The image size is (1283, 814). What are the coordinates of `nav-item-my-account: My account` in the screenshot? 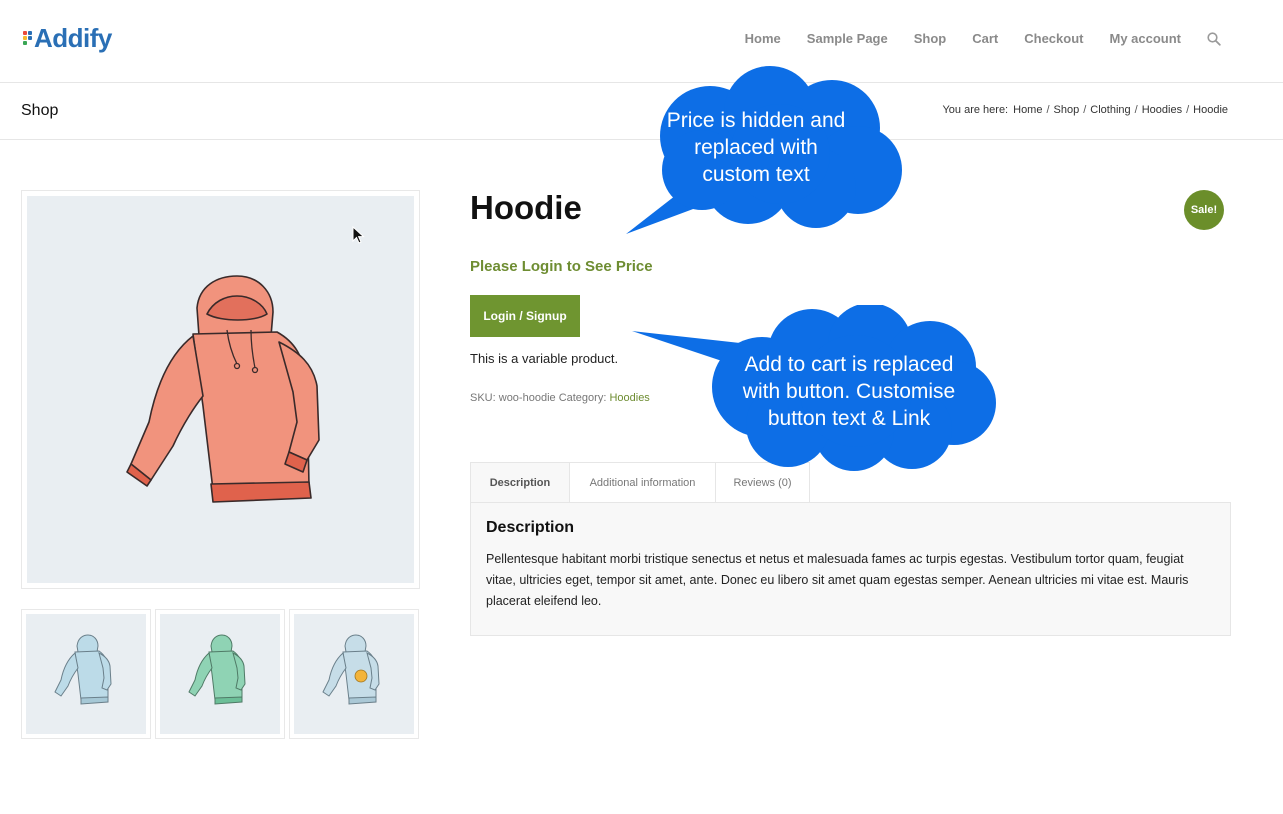 It's located at (1145, 39).